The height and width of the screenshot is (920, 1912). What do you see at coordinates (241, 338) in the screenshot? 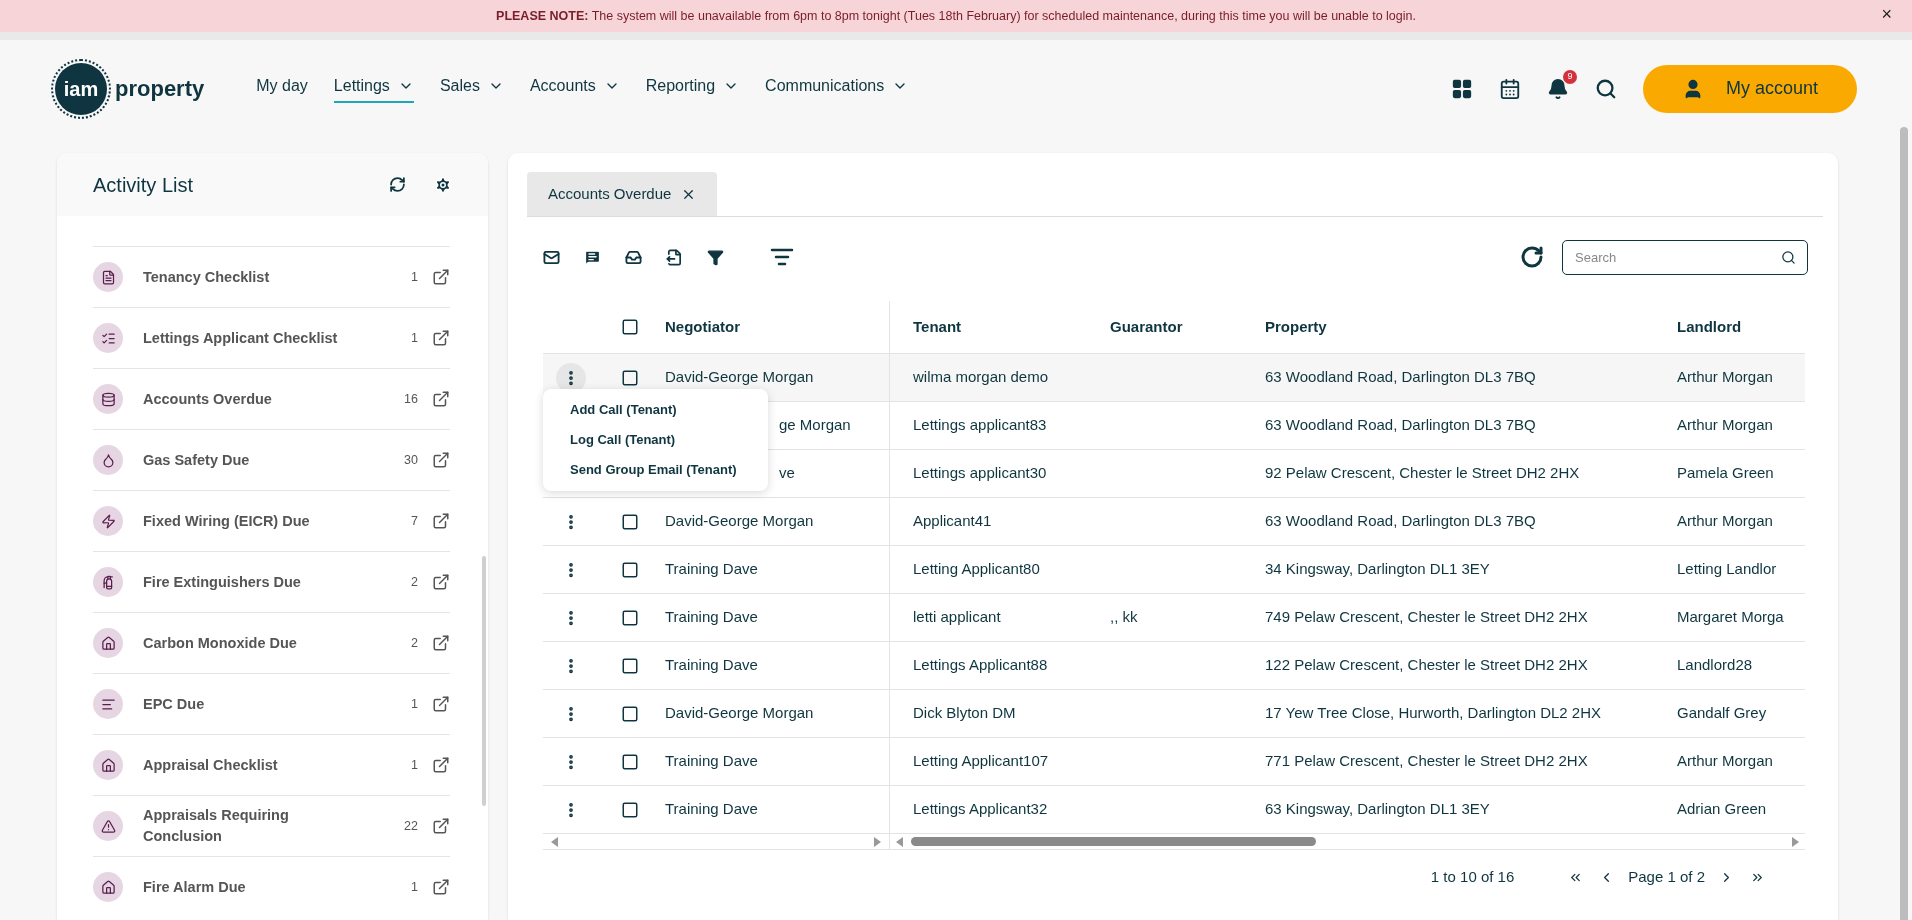
I see `activity-label: Lettings Applicant Checklist` at bounding box center [241, 338].